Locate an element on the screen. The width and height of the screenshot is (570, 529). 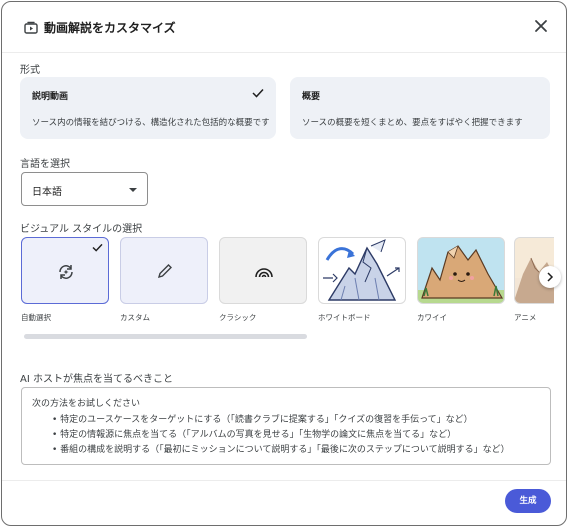
language-selected-value: 日本語 is located at coordinates (47, 192).